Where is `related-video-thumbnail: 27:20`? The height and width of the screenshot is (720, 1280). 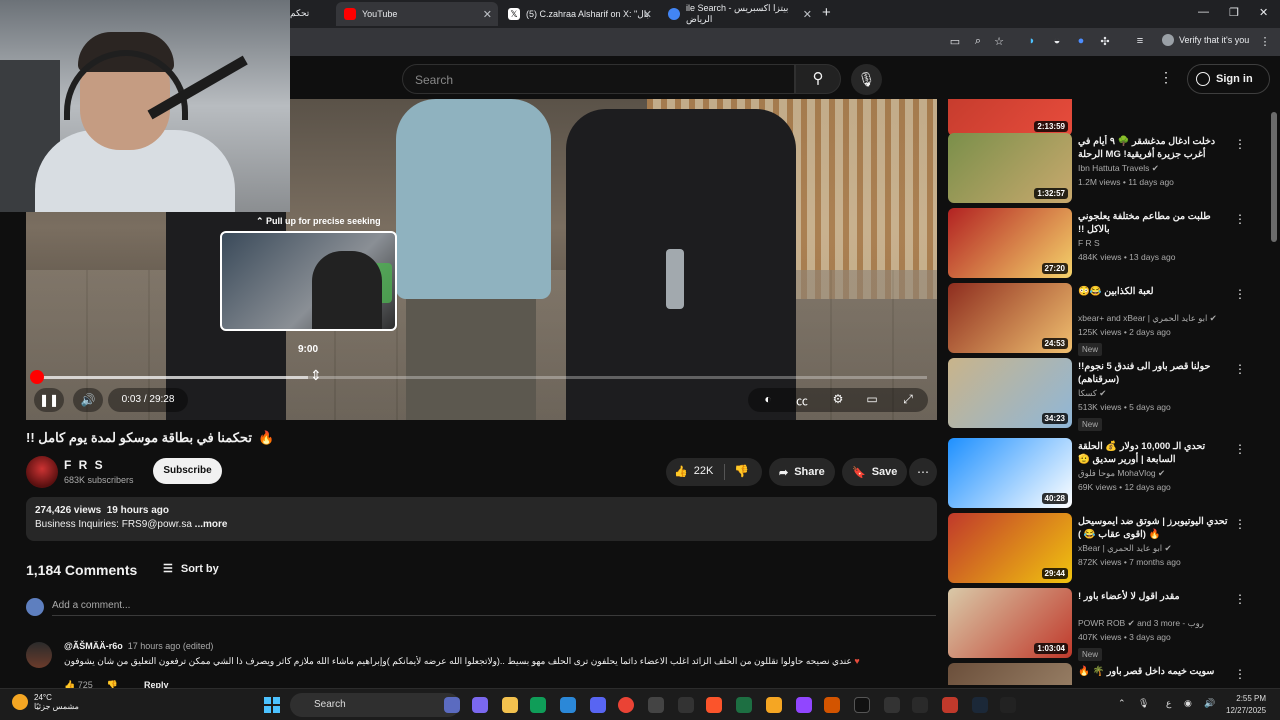 related-video-thumbnail: 27:20 is located at coordinates (1010, 243).